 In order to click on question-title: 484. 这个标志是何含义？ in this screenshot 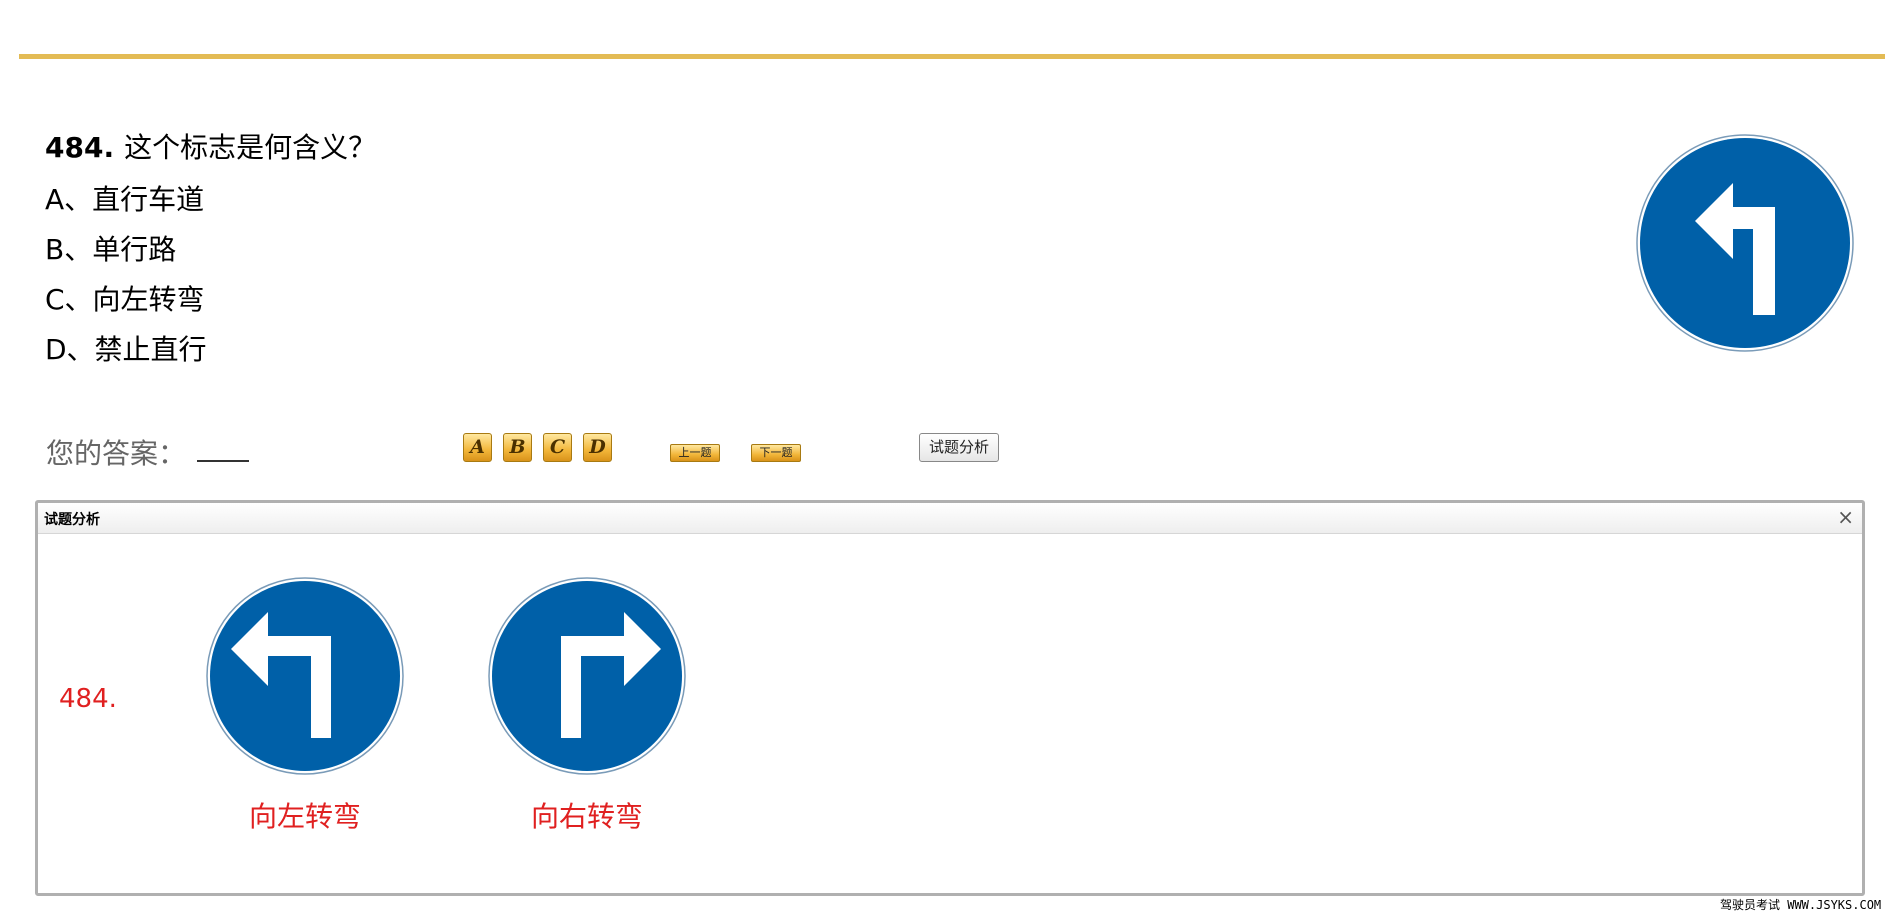, I will do `click(210, 148)`.